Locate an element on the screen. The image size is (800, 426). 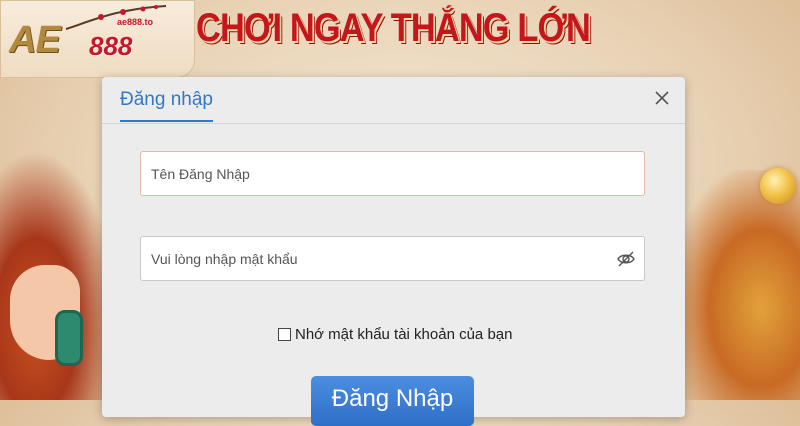
username-input is located at coordinates (371, 173).